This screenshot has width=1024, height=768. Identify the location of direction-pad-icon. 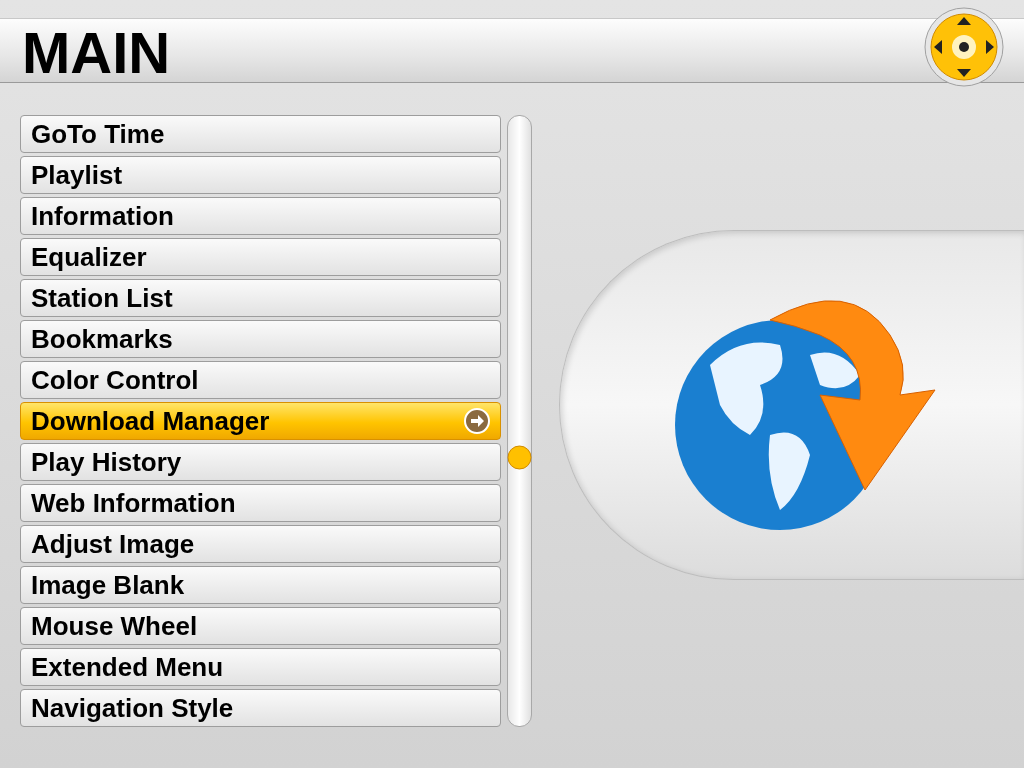
(964, 46).